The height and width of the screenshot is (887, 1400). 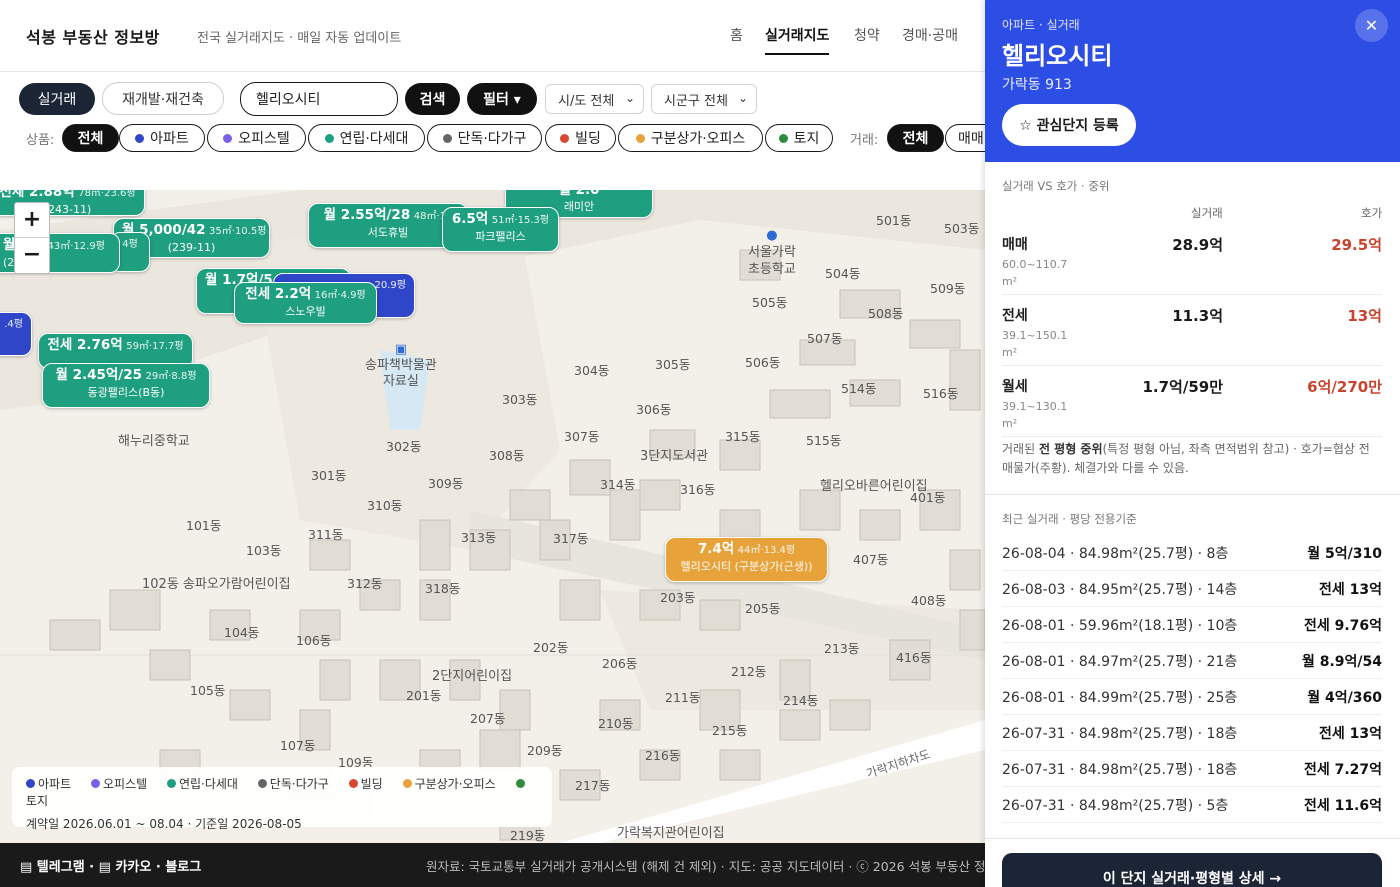 I want to click on footer-links: ▤ 텔레그램 · ▤ 카카오 · 블로그, so click(x=110, y=865).